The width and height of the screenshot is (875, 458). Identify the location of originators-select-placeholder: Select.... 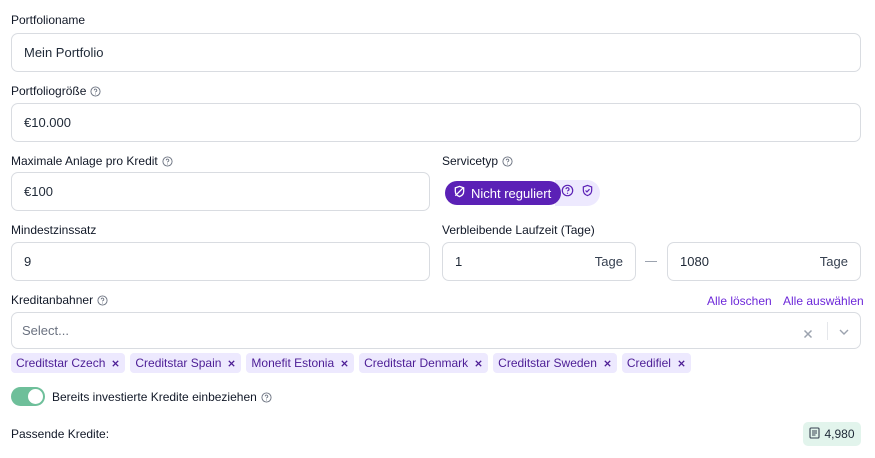
(45, 330).